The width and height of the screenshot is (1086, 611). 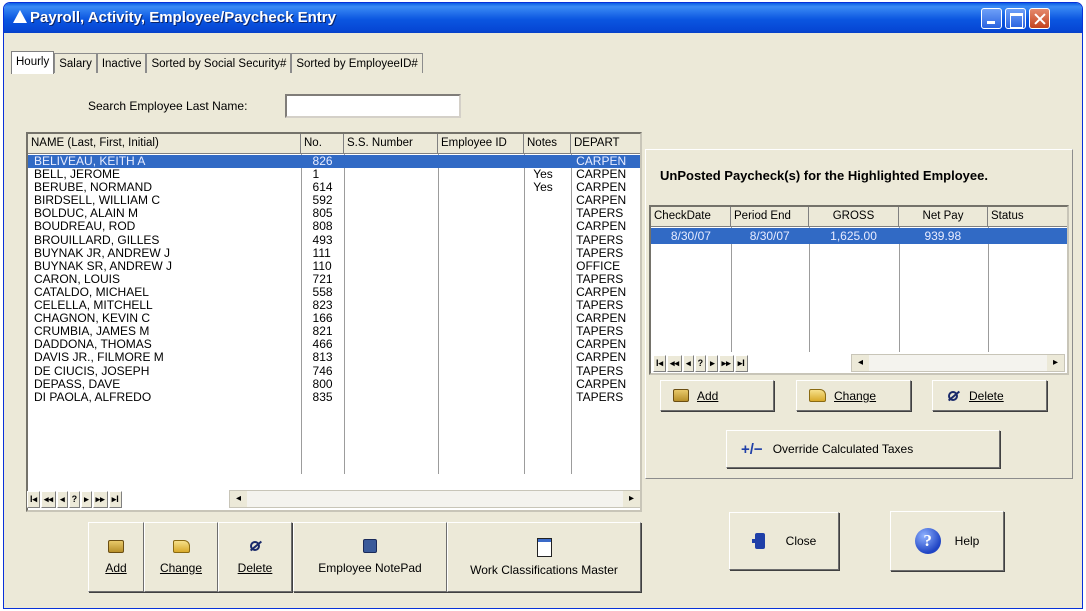 What do you see at coordinates (989, 395) in the screenshot?
I see `paycheck-delete-button: Delete` at bounding box center [989, 395].